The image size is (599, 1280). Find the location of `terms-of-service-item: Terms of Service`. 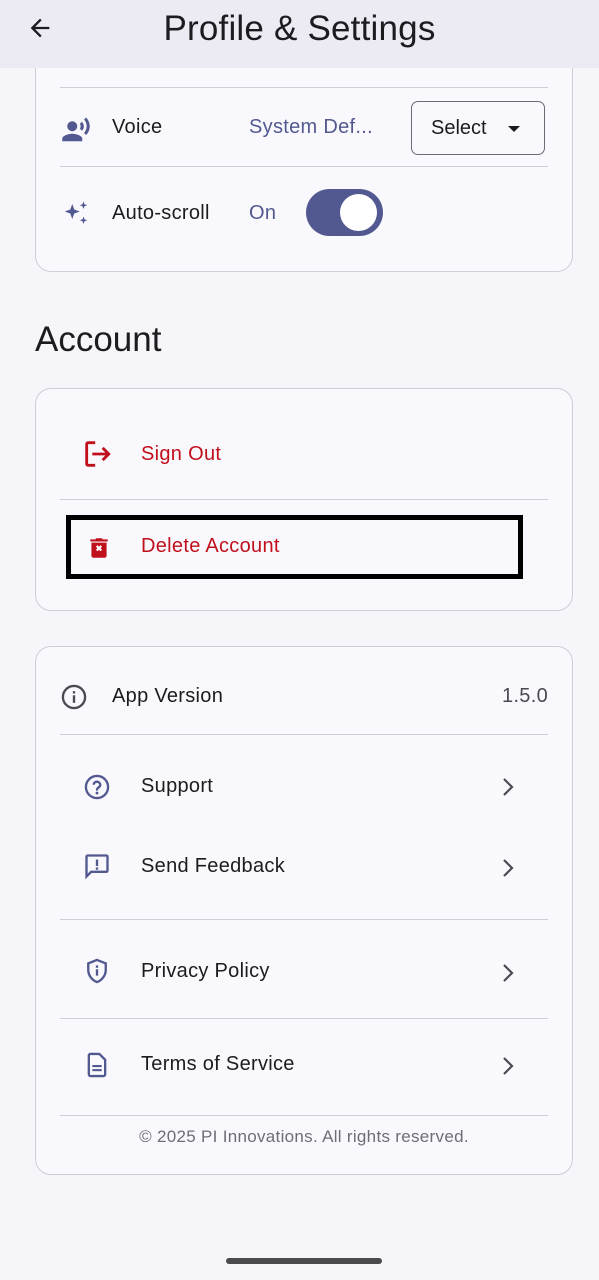

terms-of-service-item: Terms of Service is located at coordinates (304, 1067).